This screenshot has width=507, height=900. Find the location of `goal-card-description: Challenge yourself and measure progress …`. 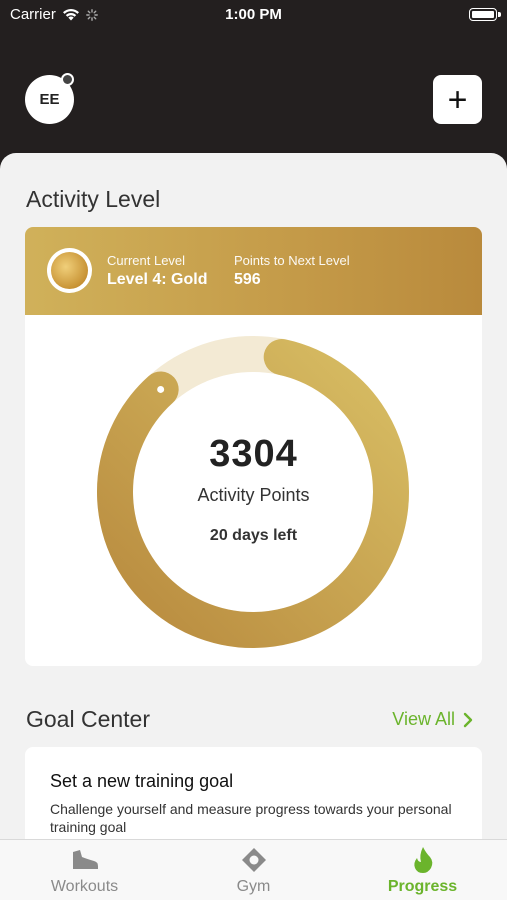

goal-card-description: Challenge yourself and measure progress … is located at coordinates (251, 818).